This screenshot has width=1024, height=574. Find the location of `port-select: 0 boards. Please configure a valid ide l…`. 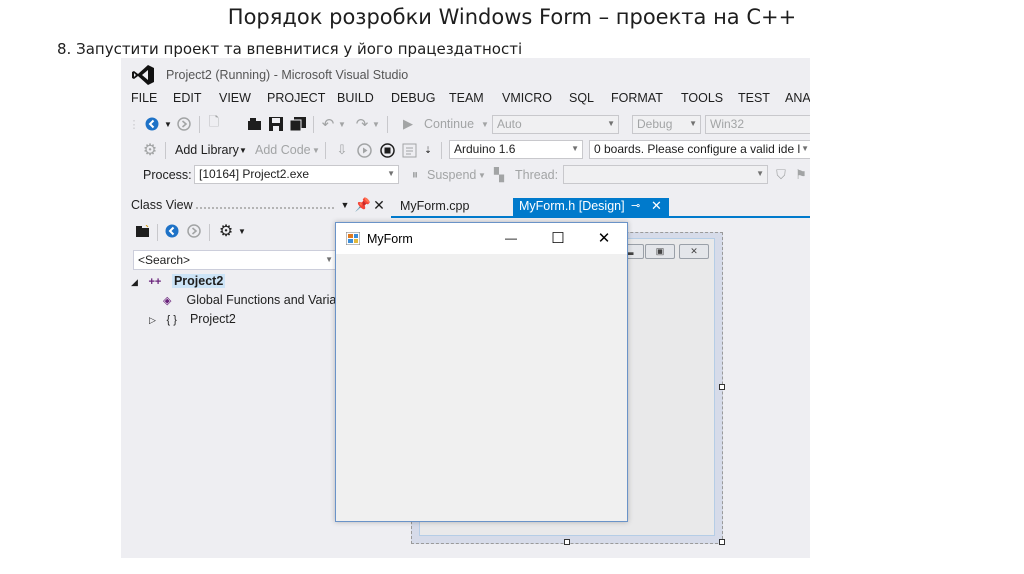

port-select: 0 boards. Please configure a valid ide l… is located at coordinates (699, 149).